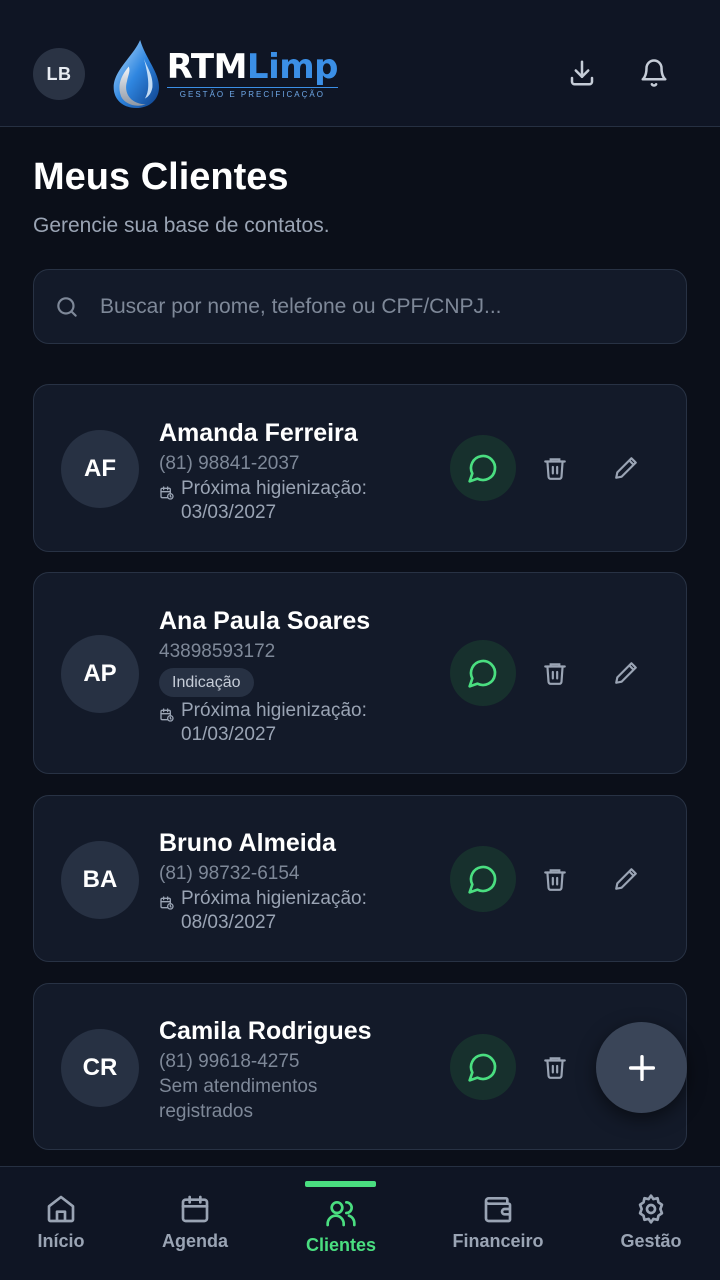  What do you see at coordinates (238, 1099) in the screenshot?
I see `no-service-status: Sem atendimentos registrados` at bounding box center [238, 1099].